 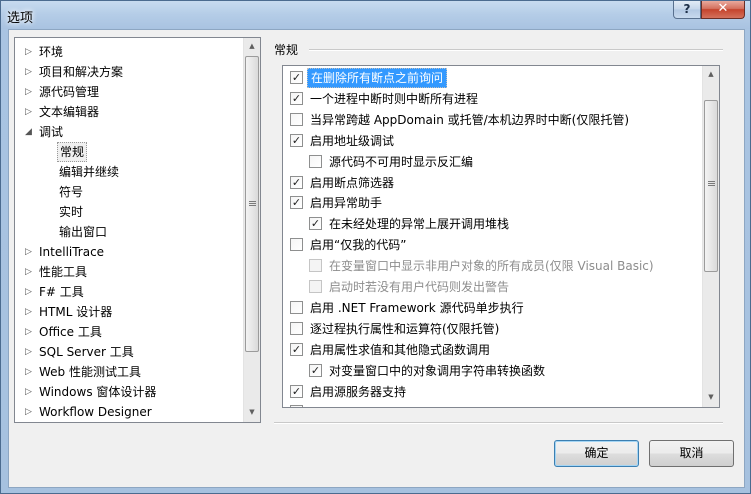 I want to click on option-label: 一个进程中断时则中断所有进程, so click(x=394, y=98).